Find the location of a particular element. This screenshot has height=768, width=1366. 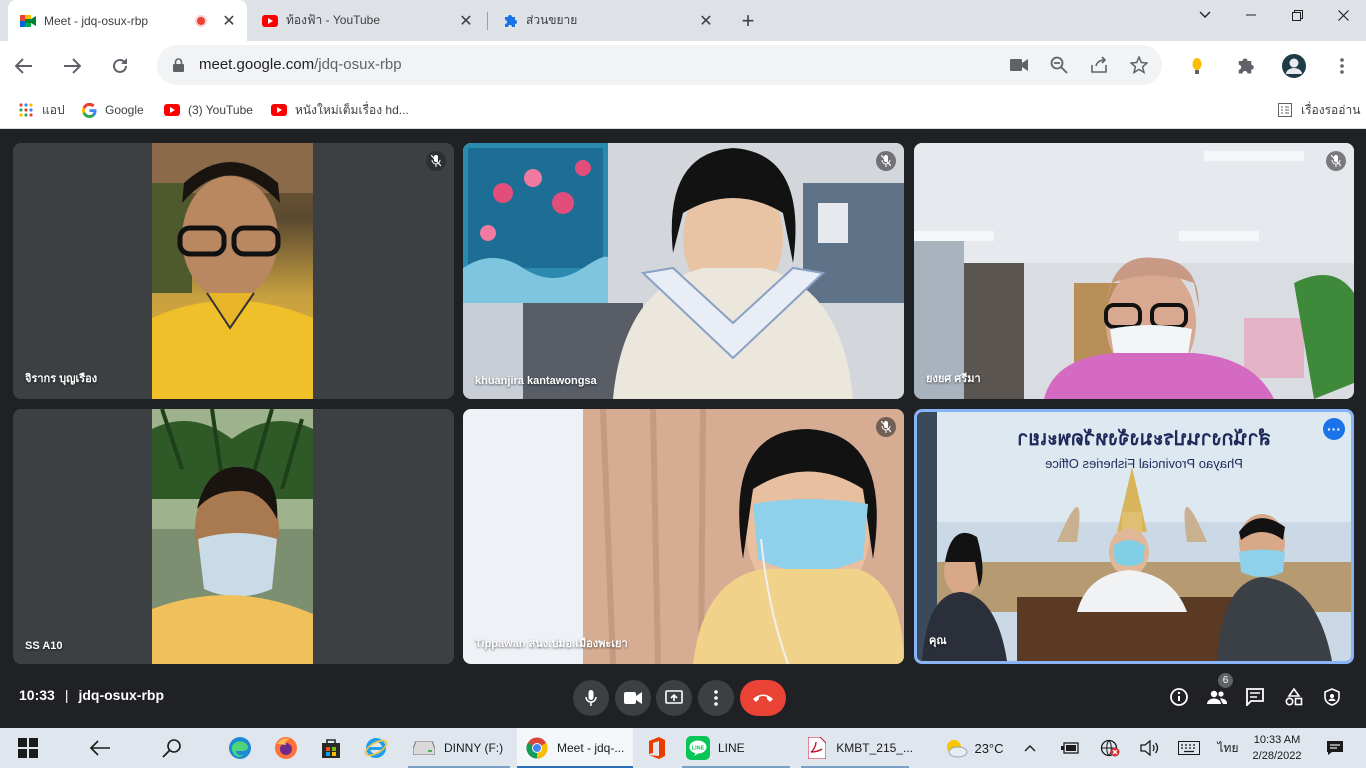

office-icon is located at coordinates (656, 748).